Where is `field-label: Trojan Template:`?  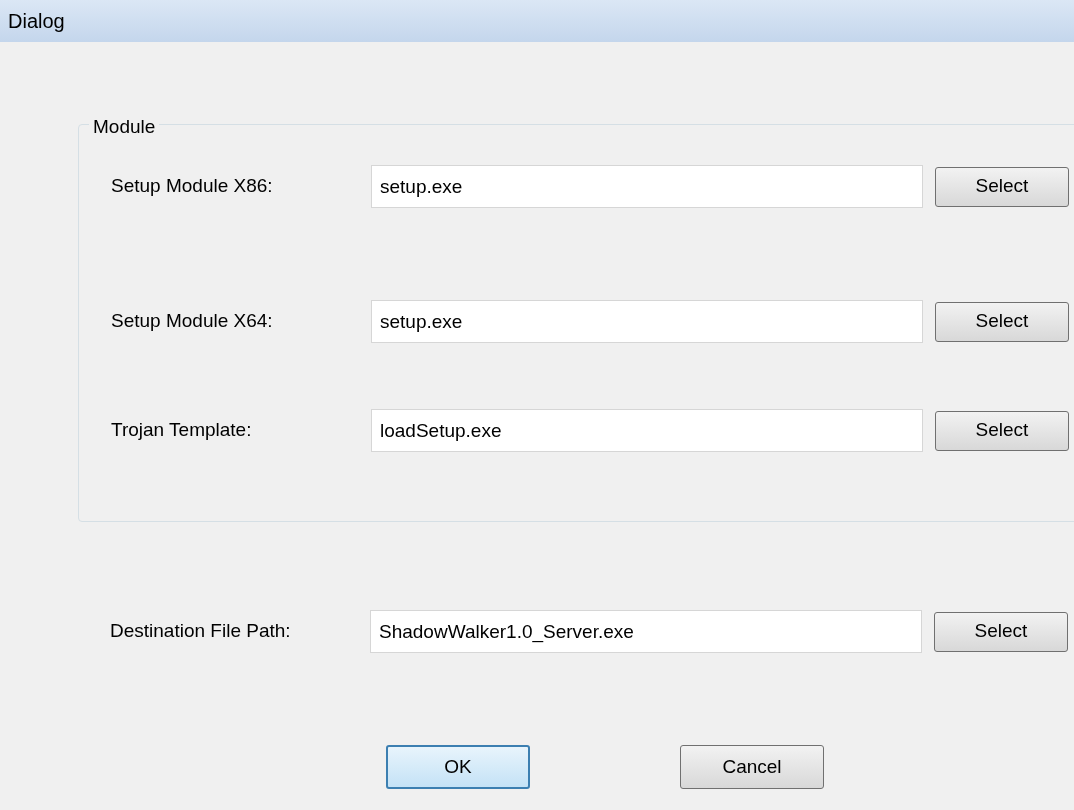
field-label: Trojan Template: is located at coordinates (181, 430).